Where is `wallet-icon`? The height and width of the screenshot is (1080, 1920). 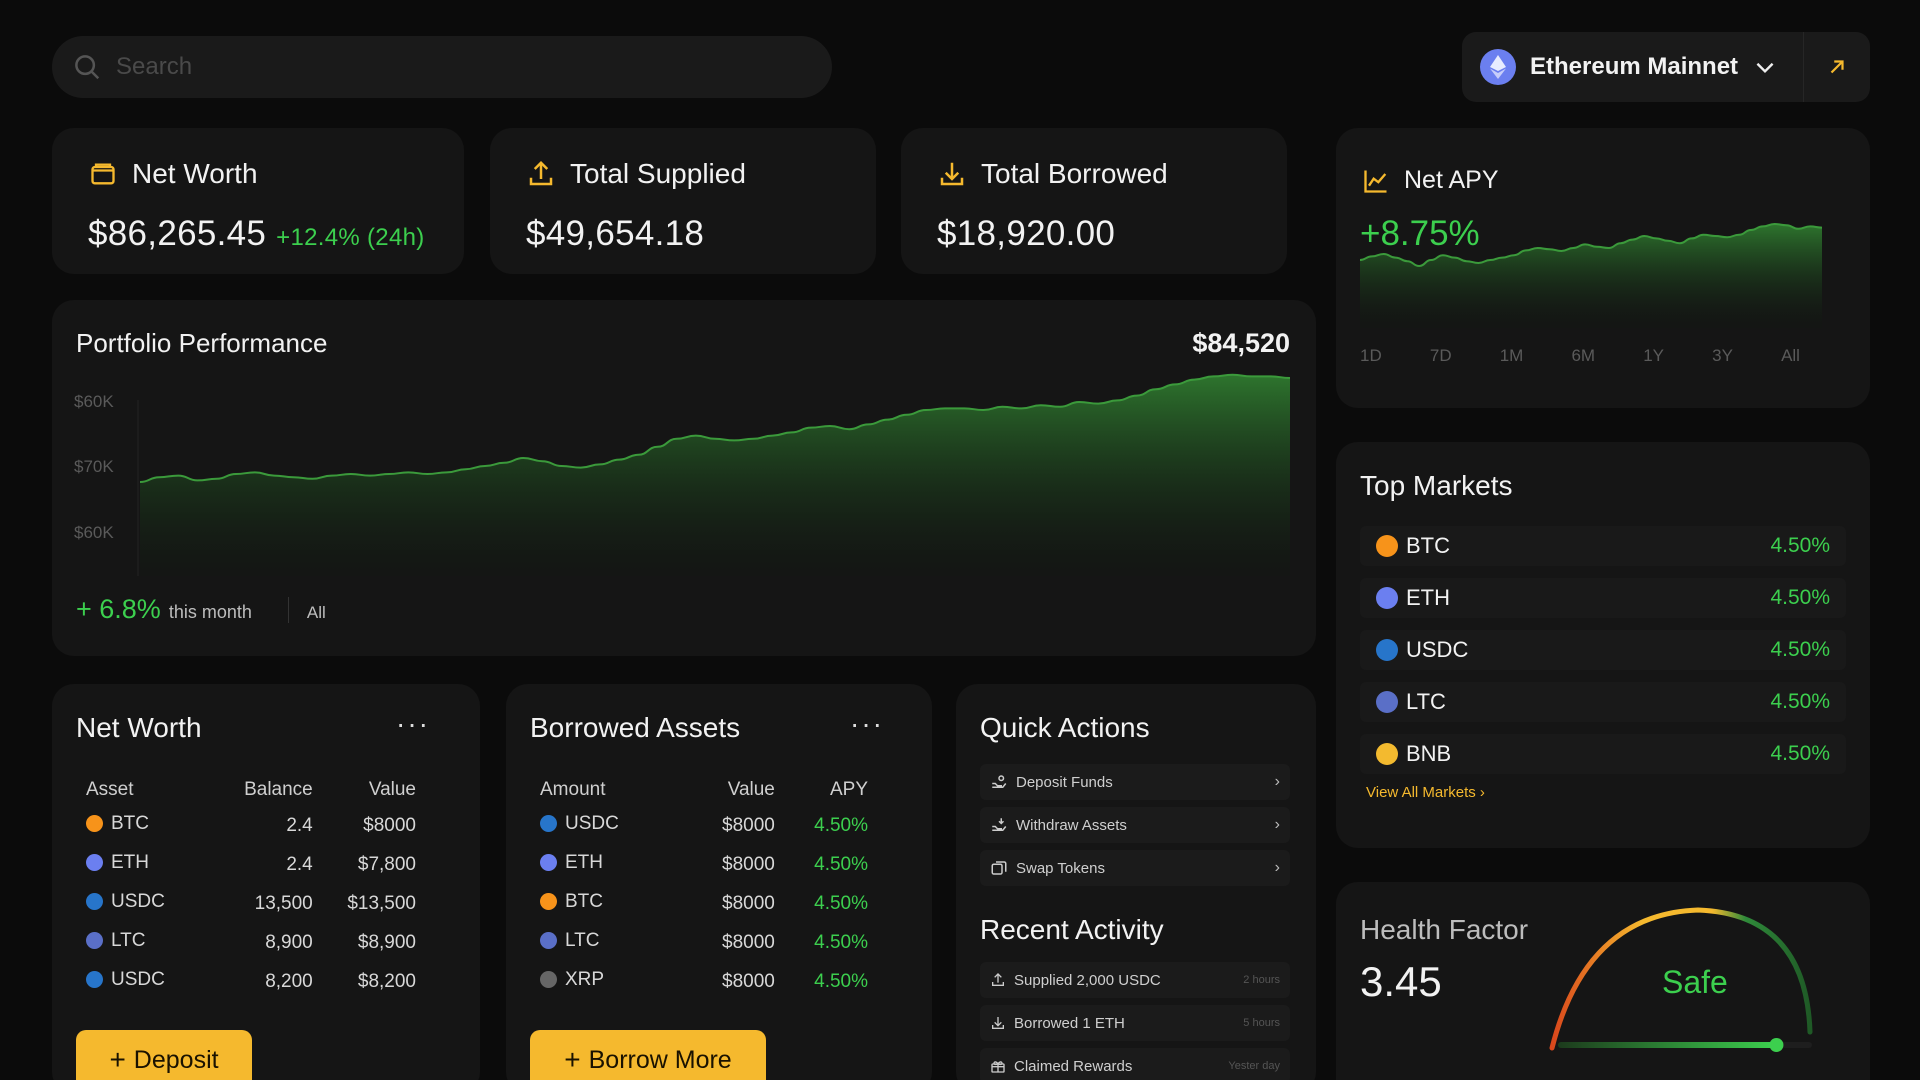
wallet-icon is located at coordinates (103, 174).